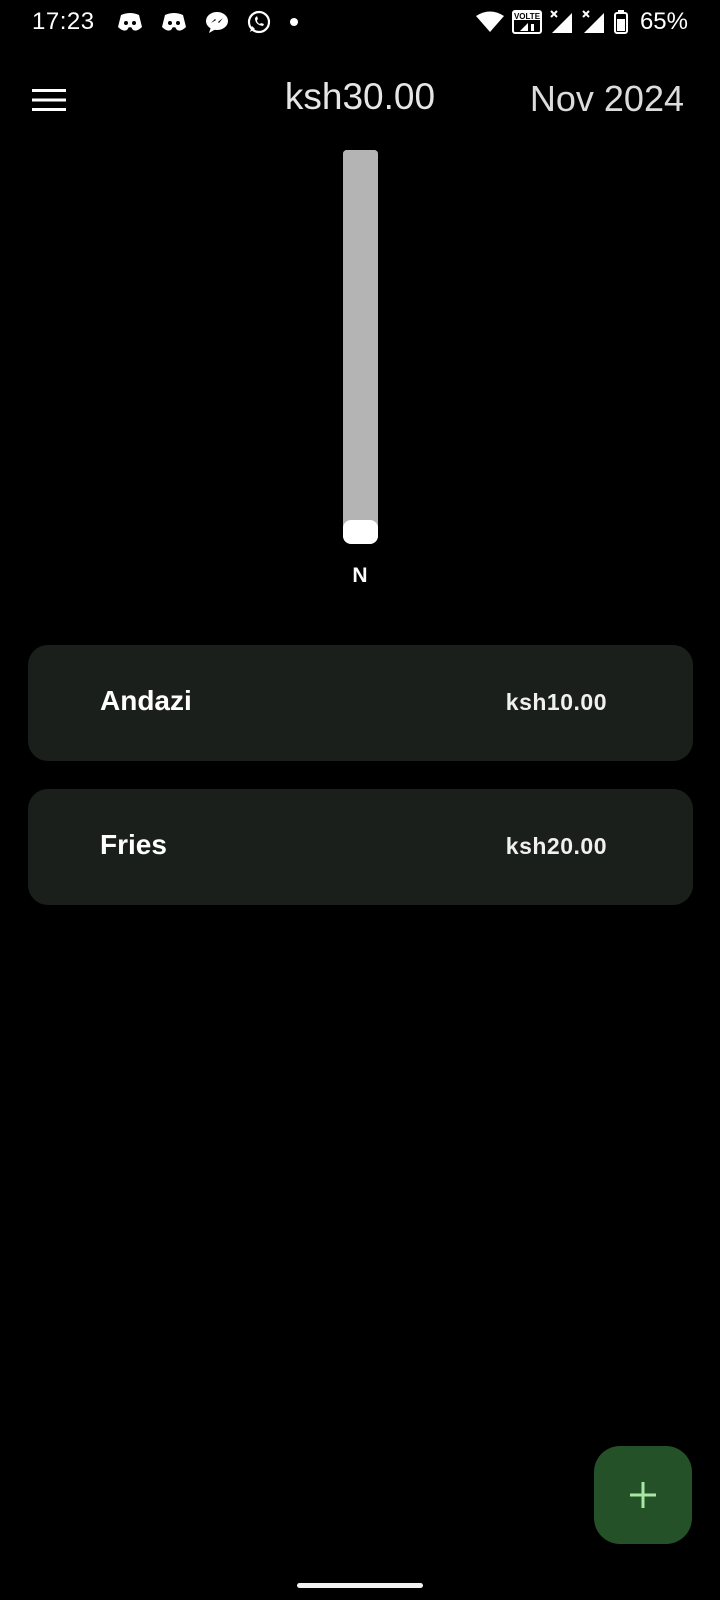 The image size is (720, 1600). I want to click on status-left: 17:23, so click(165, 22).